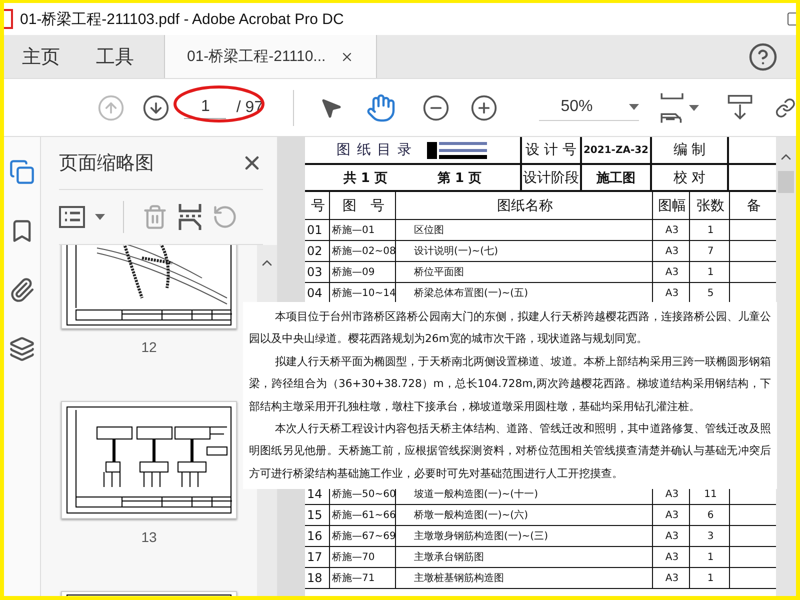 The image size is (800, 600). What do you see at coordinates (709, 251) in the screenshot?
I see `table-cell: 7` at bounding box center [709, 251].